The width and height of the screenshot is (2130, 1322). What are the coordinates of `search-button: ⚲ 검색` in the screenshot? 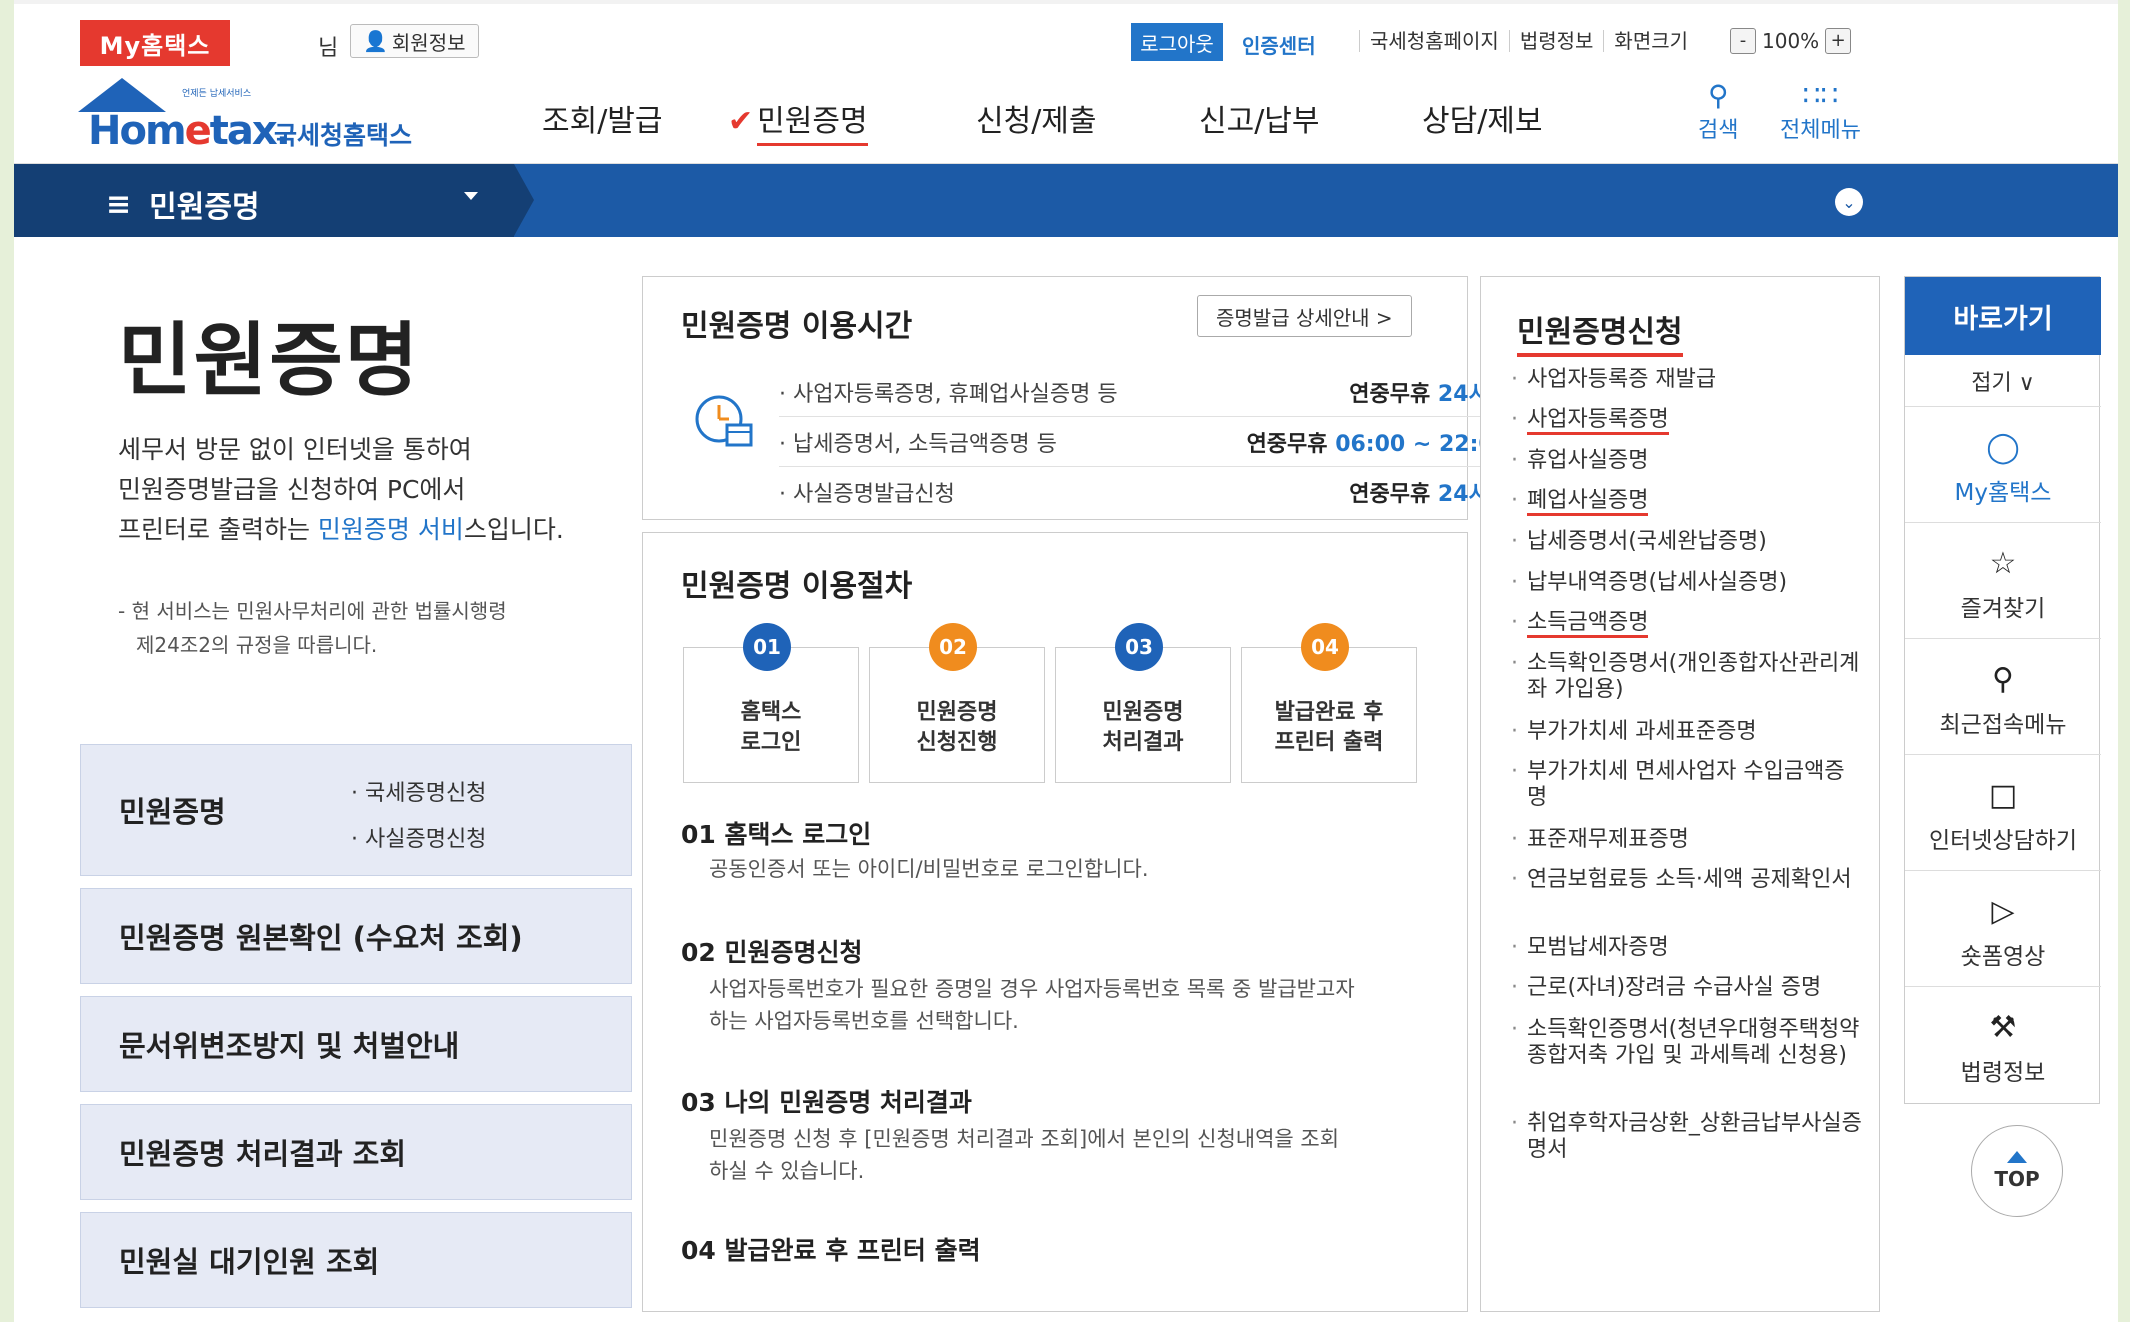 It's located at (1718, 112).